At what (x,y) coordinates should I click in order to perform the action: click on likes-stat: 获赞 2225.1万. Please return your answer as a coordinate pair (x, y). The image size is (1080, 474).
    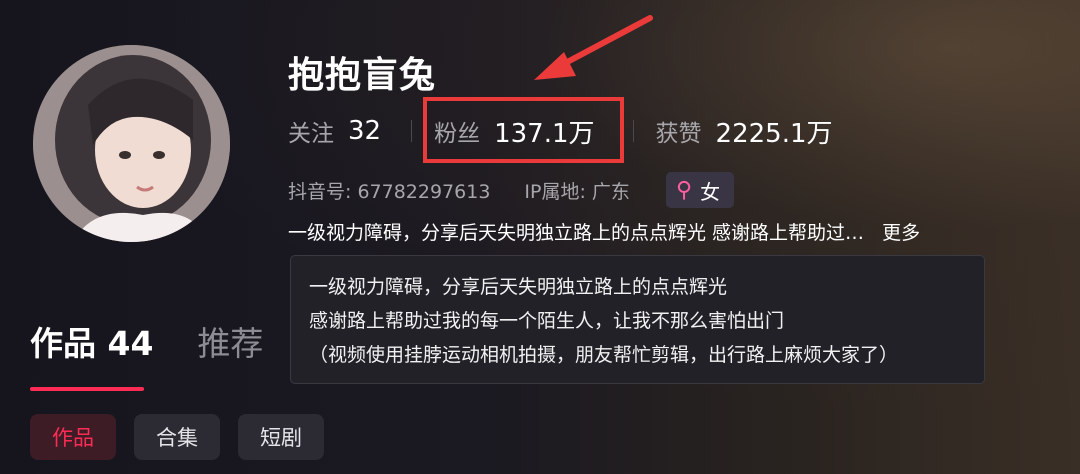
    Looking at the image, I should click on (744, 131).